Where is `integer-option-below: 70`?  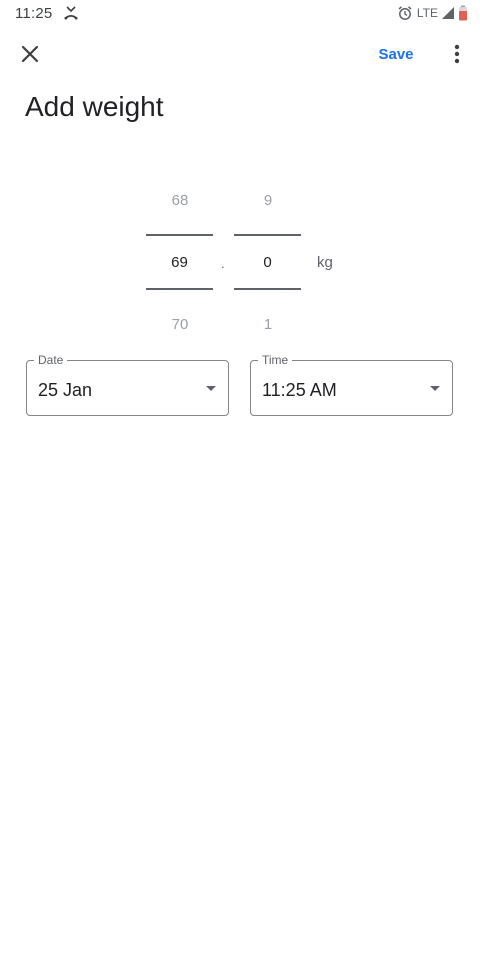 integer-option-below: 70 is located at coordinates (180, 324).